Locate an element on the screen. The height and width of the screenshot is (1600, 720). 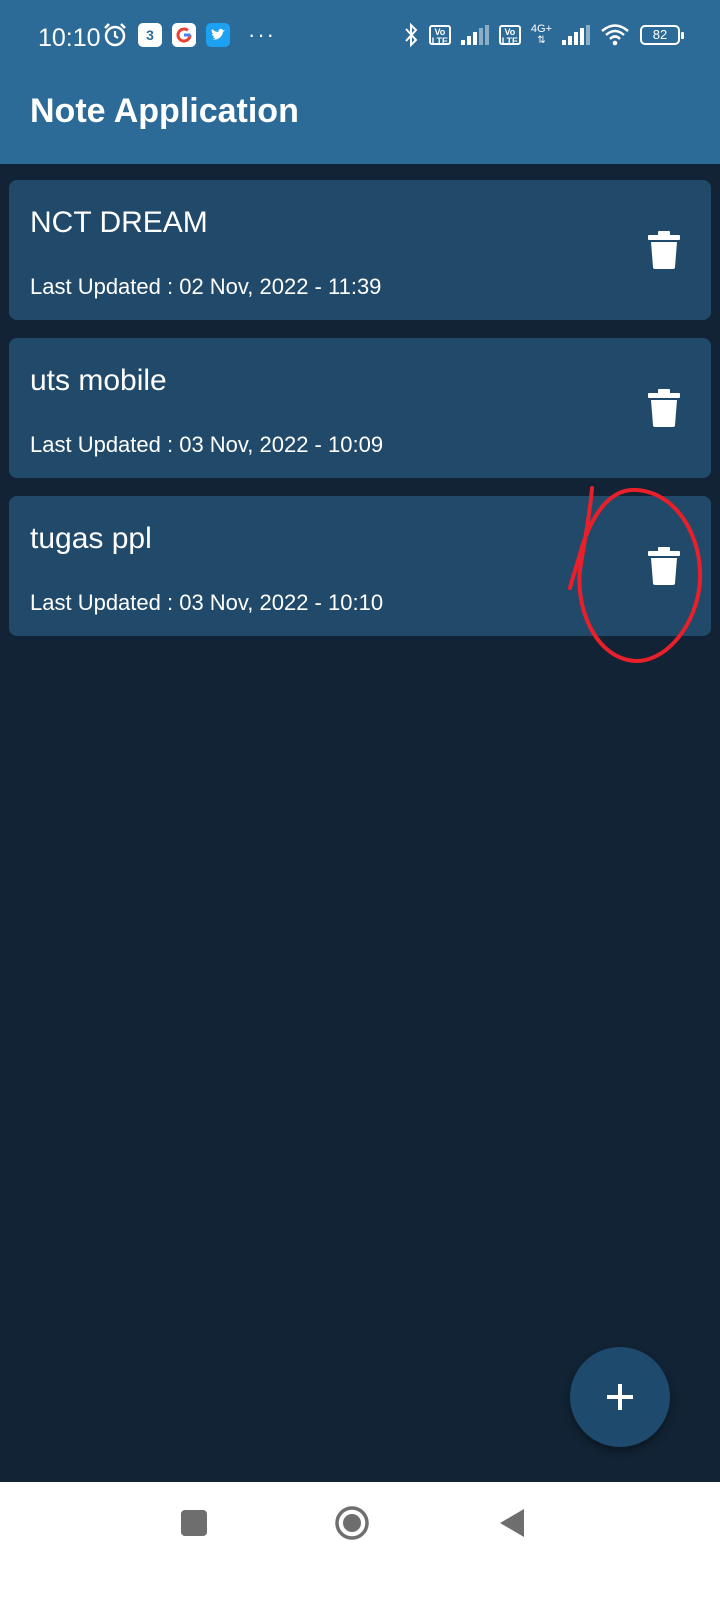
wifi-icon is located at coordinates (615, 35).